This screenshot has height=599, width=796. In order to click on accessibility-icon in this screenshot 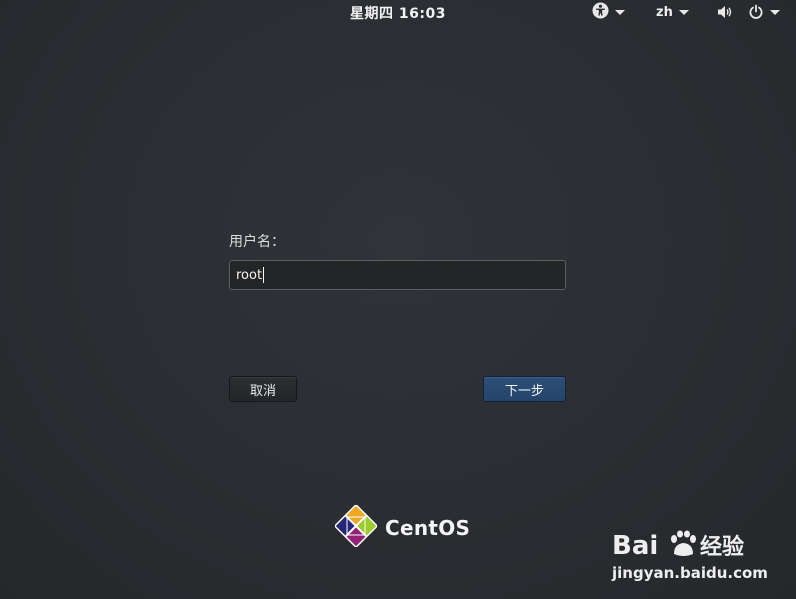, I will do `click(600, 12)`.